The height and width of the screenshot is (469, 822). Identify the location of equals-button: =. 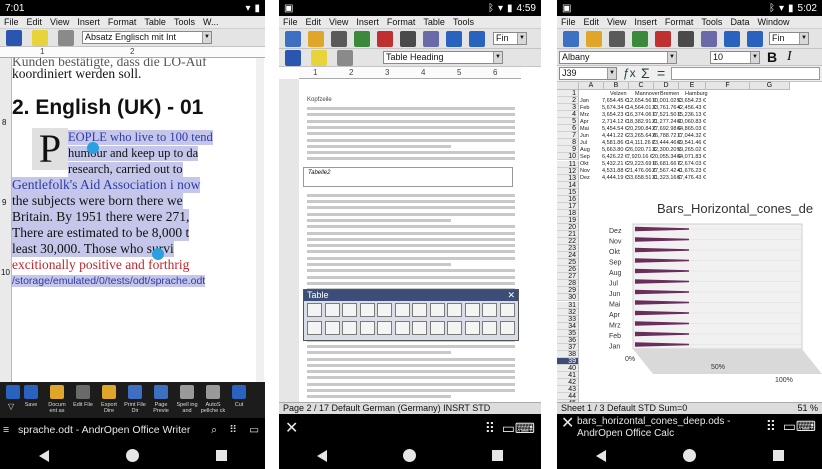
(661, 73).